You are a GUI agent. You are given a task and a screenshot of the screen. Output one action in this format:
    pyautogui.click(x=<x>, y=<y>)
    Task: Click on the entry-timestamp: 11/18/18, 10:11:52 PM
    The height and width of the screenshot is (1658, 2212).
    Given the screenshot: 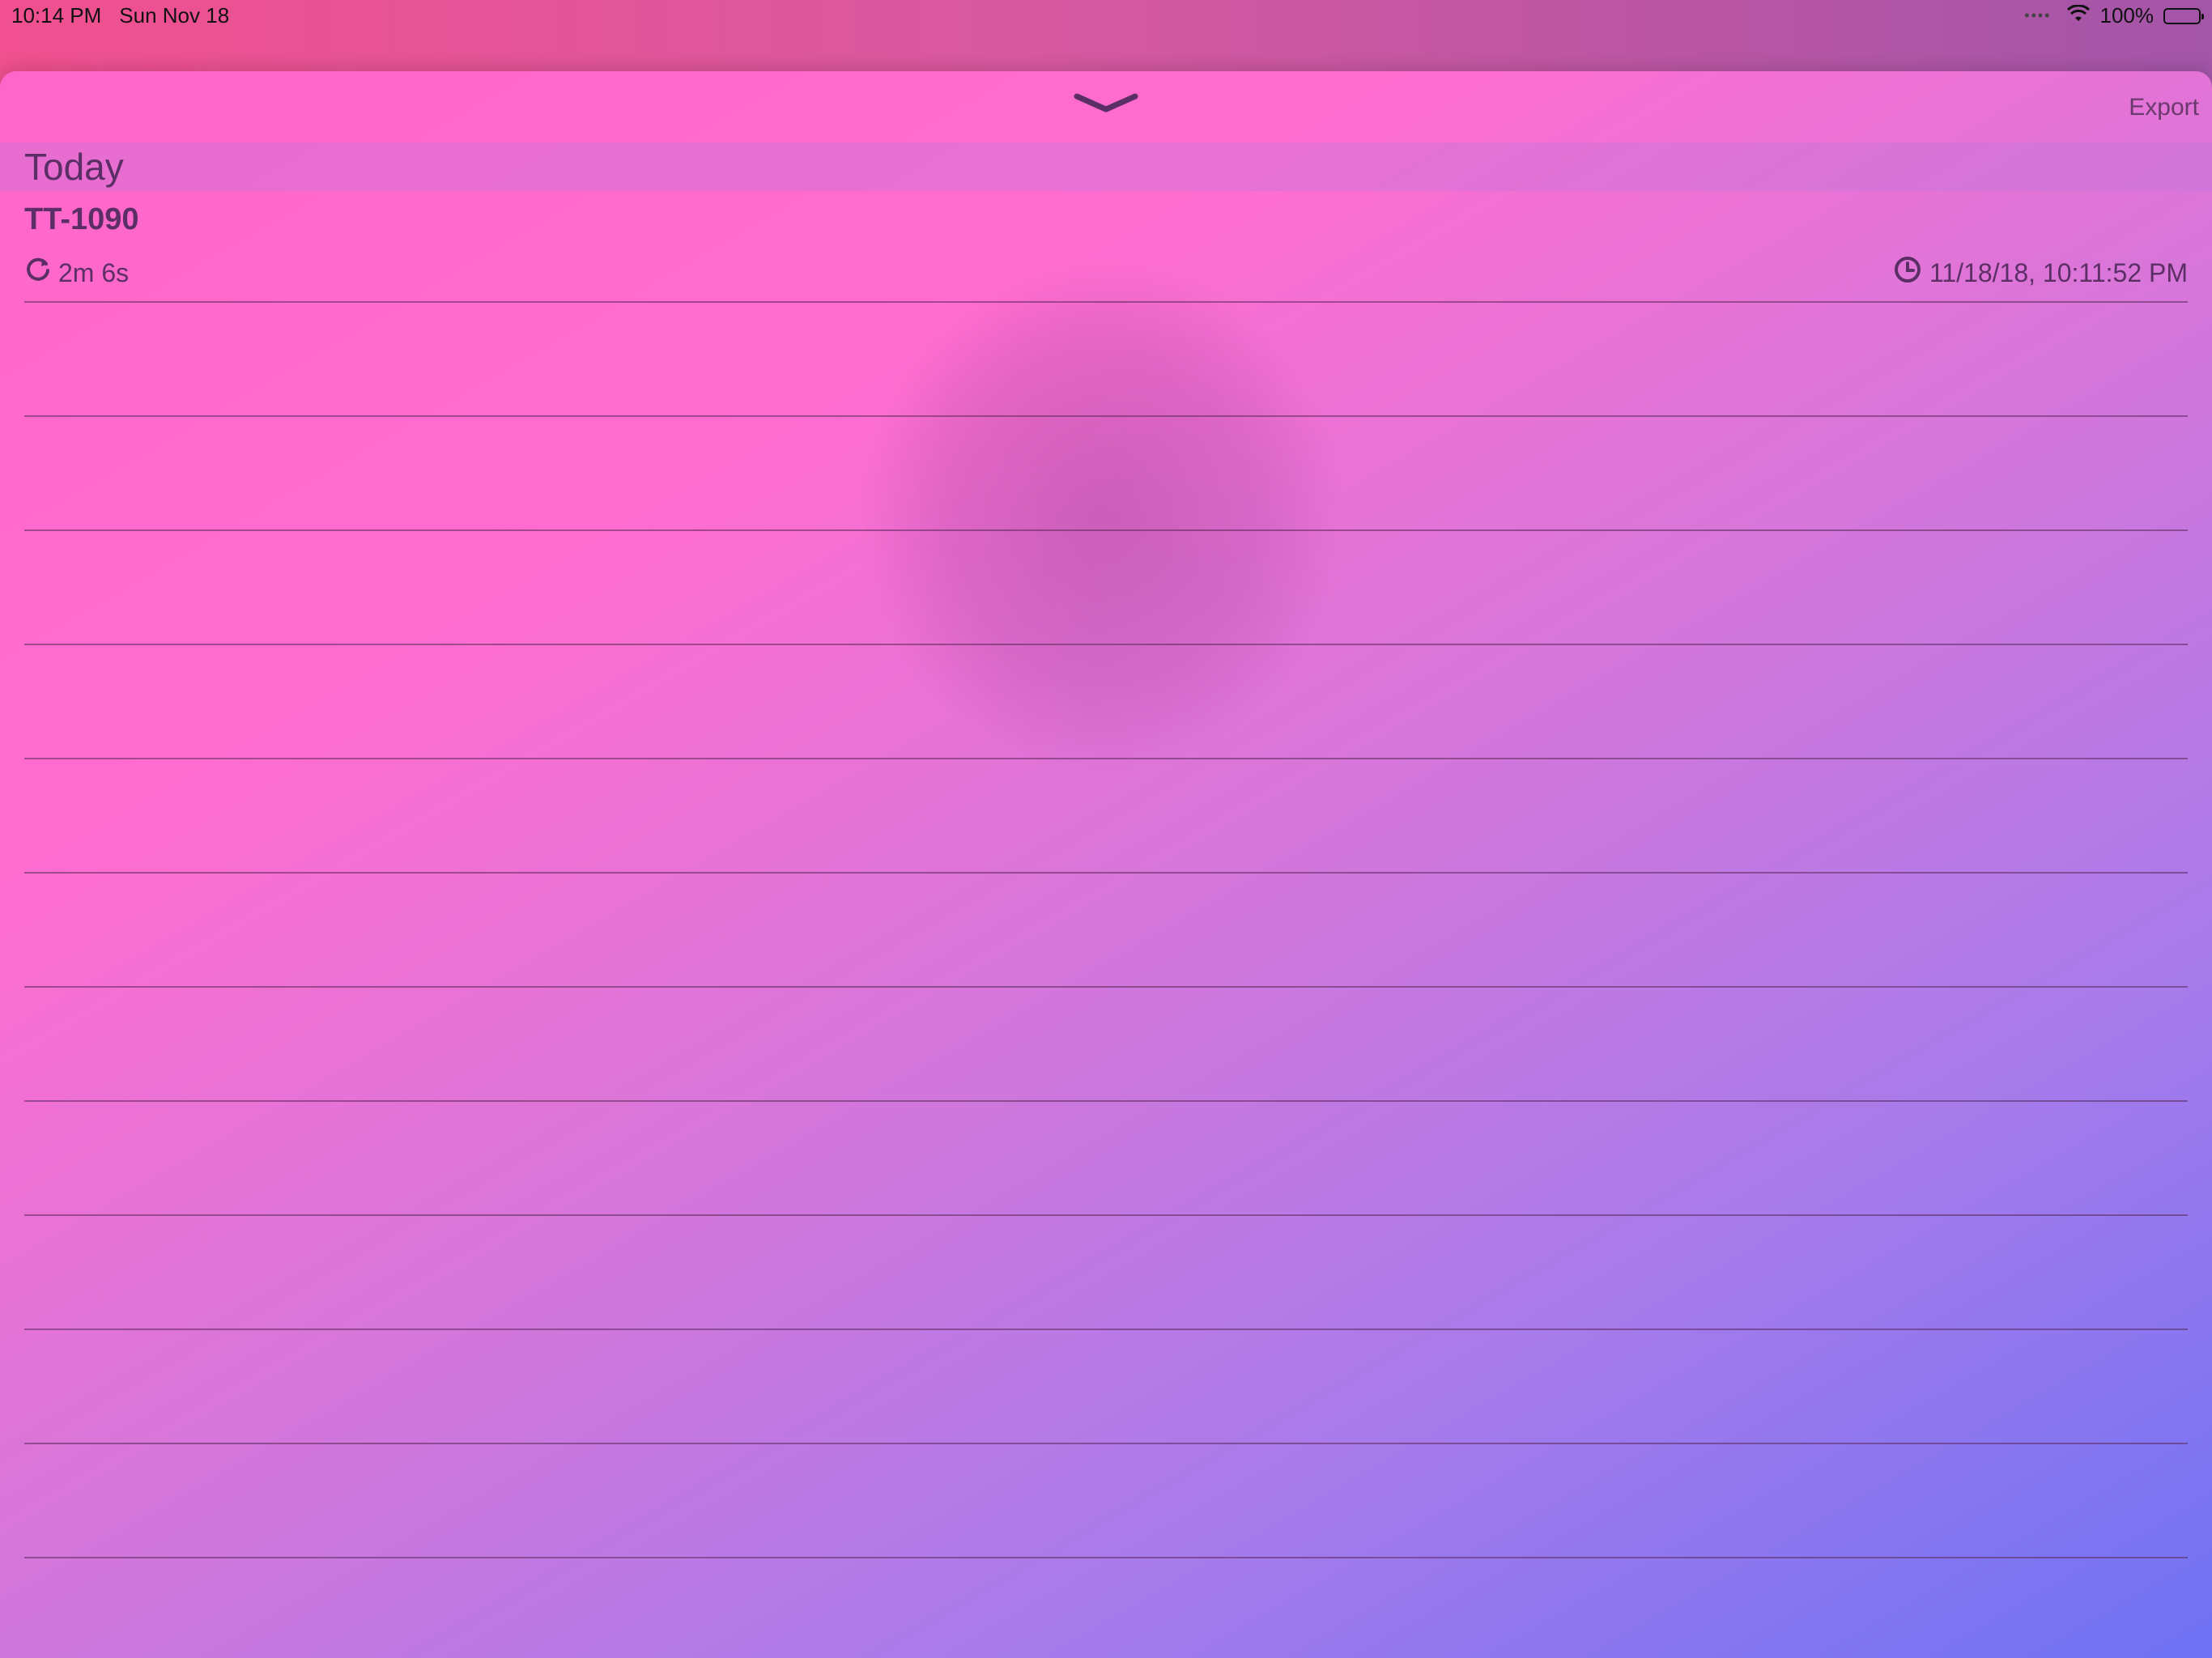 What is the action you would take?
    pyautogui.click(x=2041, y=273)
    